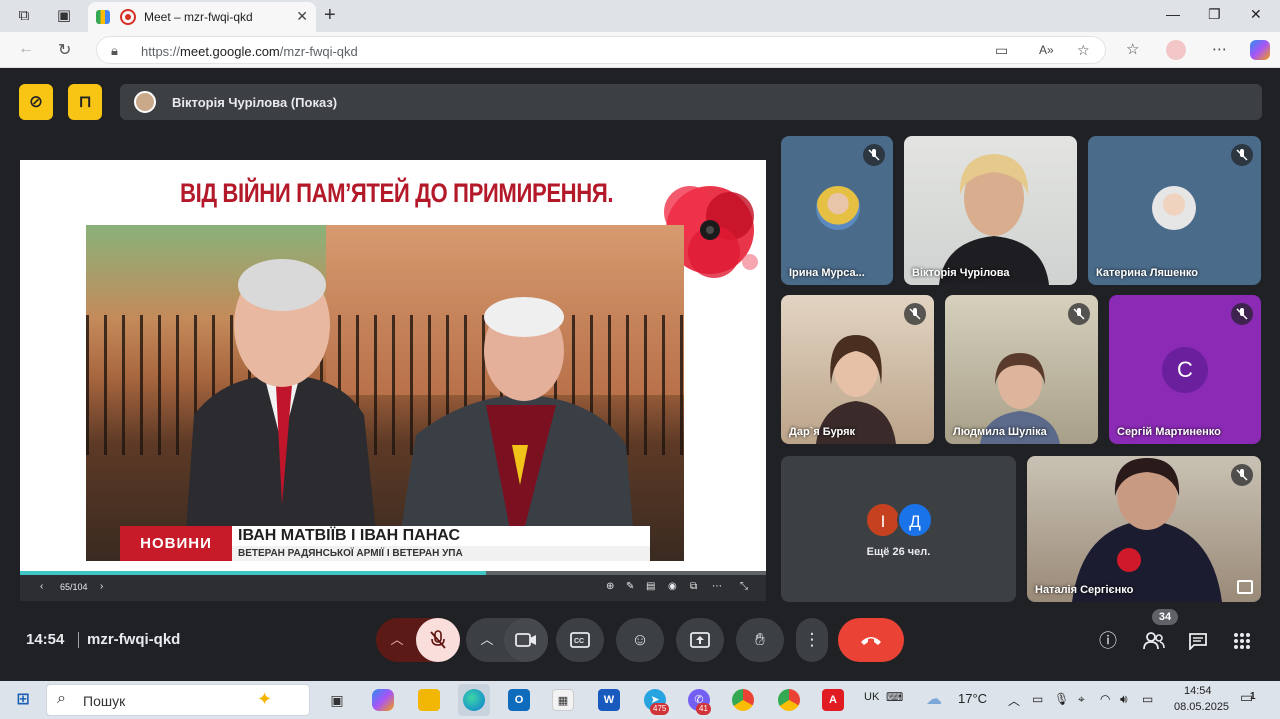 Image resolution: width=1280 pixels, height=719 pixels. I want to click on vertical-tabs-icon: ▣, so click(64, 16).